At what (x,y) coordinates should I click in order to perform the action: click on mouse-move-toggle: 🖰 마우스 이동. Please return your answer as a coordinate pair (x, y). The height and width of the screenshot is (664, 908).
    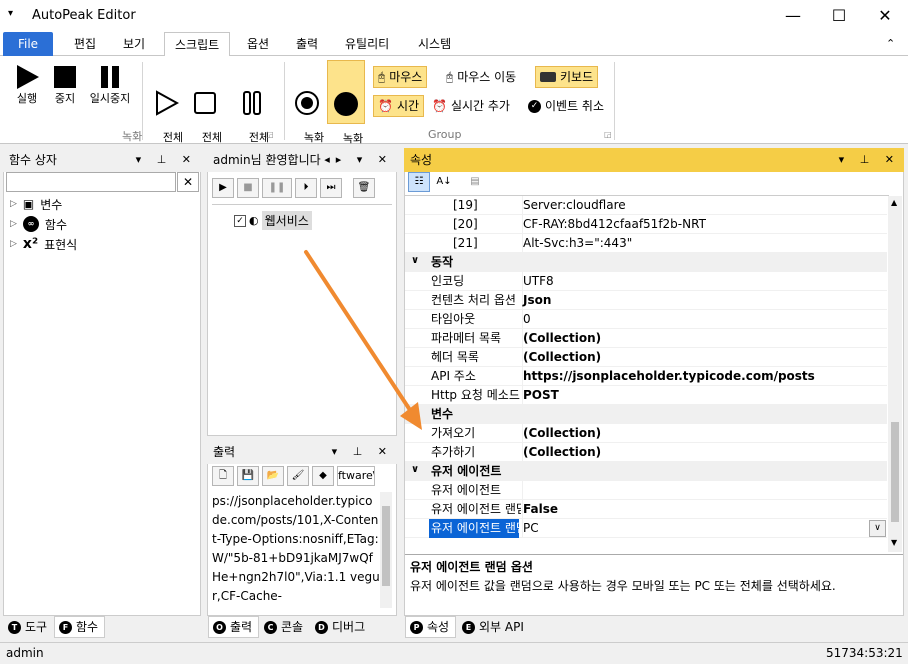
    Looking at the image, I should click on (481, 77).